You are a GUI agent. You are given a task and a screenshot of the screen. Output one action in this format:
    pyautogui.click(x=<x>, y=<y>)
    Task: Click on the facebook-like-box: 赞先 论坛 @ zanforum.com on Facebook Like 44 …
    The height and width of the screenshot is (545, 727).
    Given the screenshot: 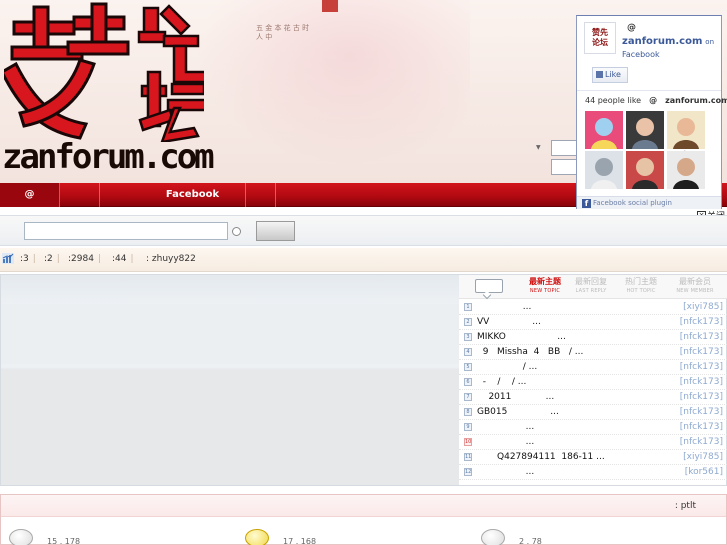 What is the action you would take?
    pyautogui.click(x=651, y=112)
    